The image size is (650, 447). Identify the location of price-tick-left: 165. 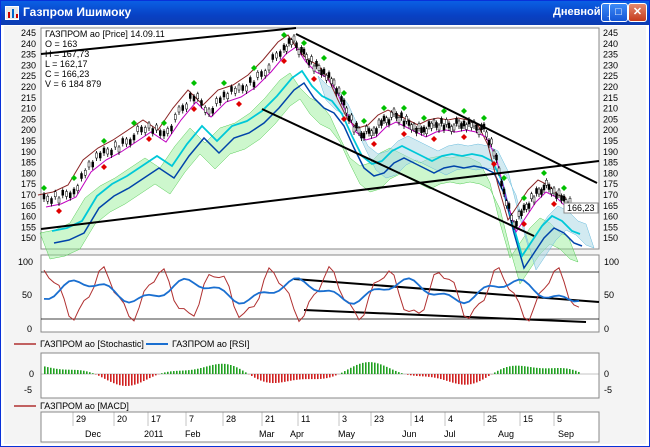
(28, 206).